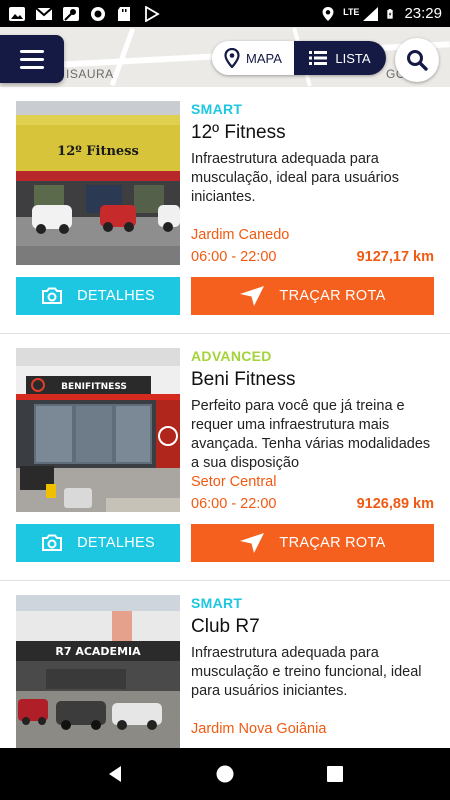  I want to click on list-view-button: LISTA, so click(340, 58).